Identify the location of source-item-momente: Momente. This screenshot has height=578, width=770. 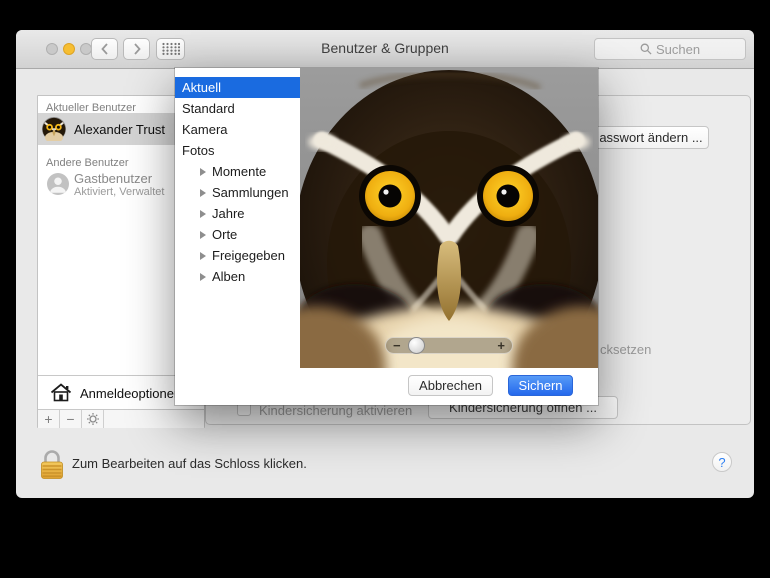
(237, 171).